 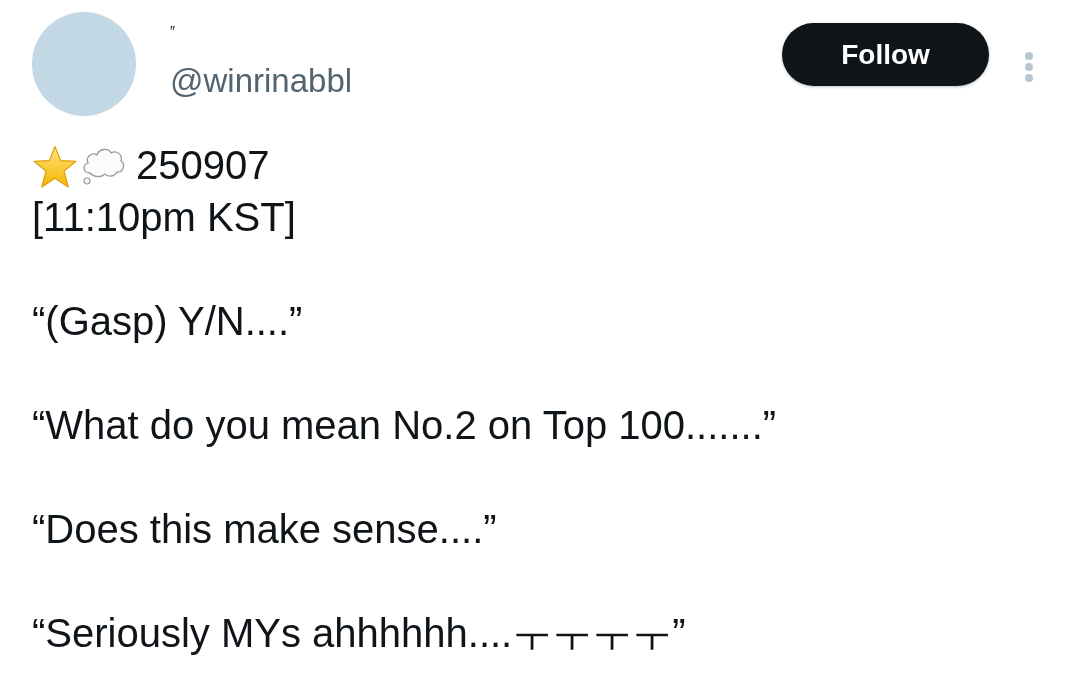 What do you see at coordinates (172, 31) in the screenshot?
I see `display-name: ″` at bounding box center [172, 31].